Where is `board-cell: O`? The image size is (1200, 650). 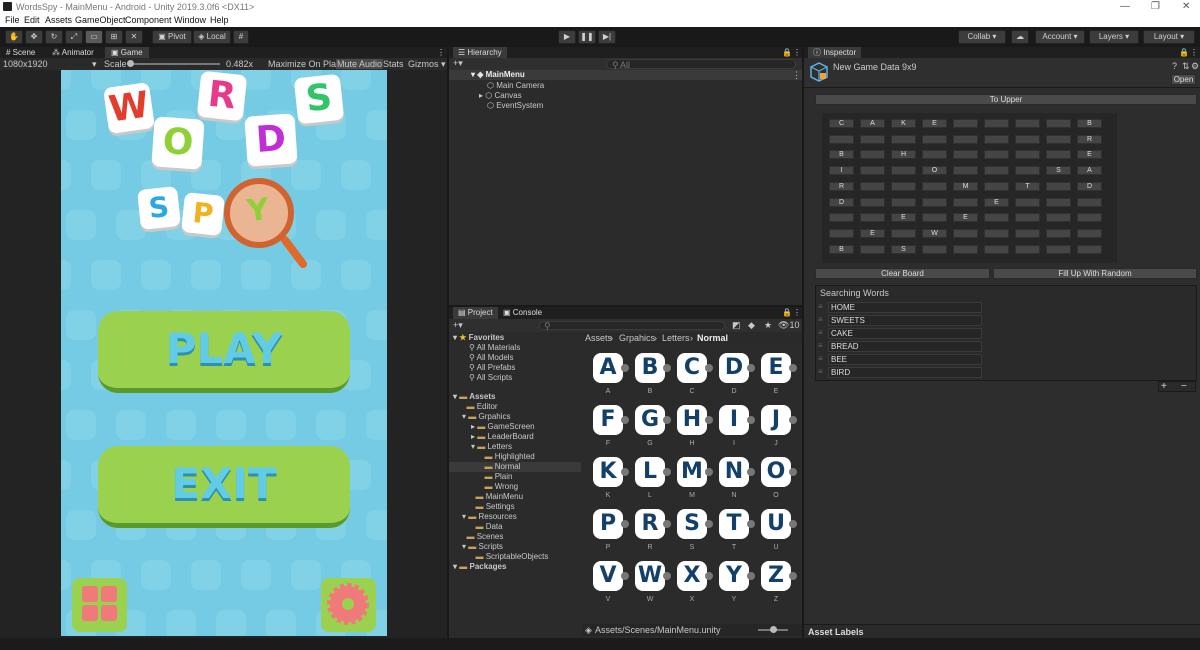
board-cell: O is located at coordinates (934, 171).